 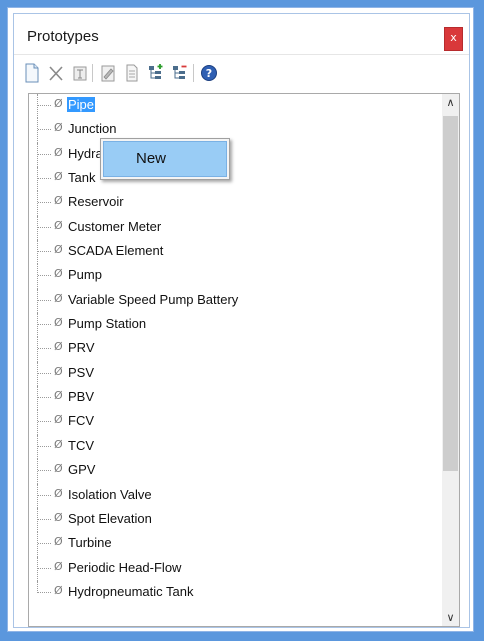 What do you see at coordinates (450, 102) in the screenshot?
I see `scroll-up-icon: ∧` at bounding box center [450, 102].